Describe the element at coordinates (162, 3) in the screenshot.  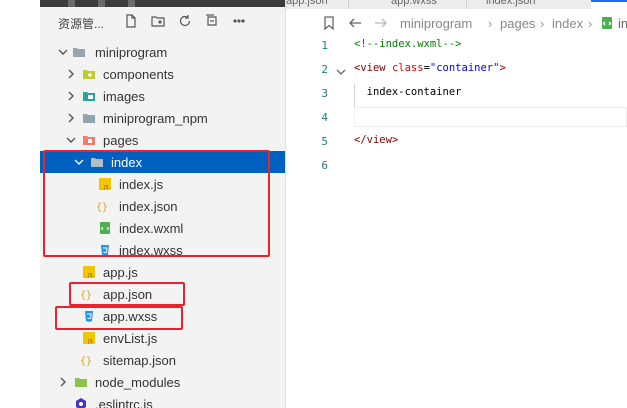
I see `explorer-header-strip` at that location.